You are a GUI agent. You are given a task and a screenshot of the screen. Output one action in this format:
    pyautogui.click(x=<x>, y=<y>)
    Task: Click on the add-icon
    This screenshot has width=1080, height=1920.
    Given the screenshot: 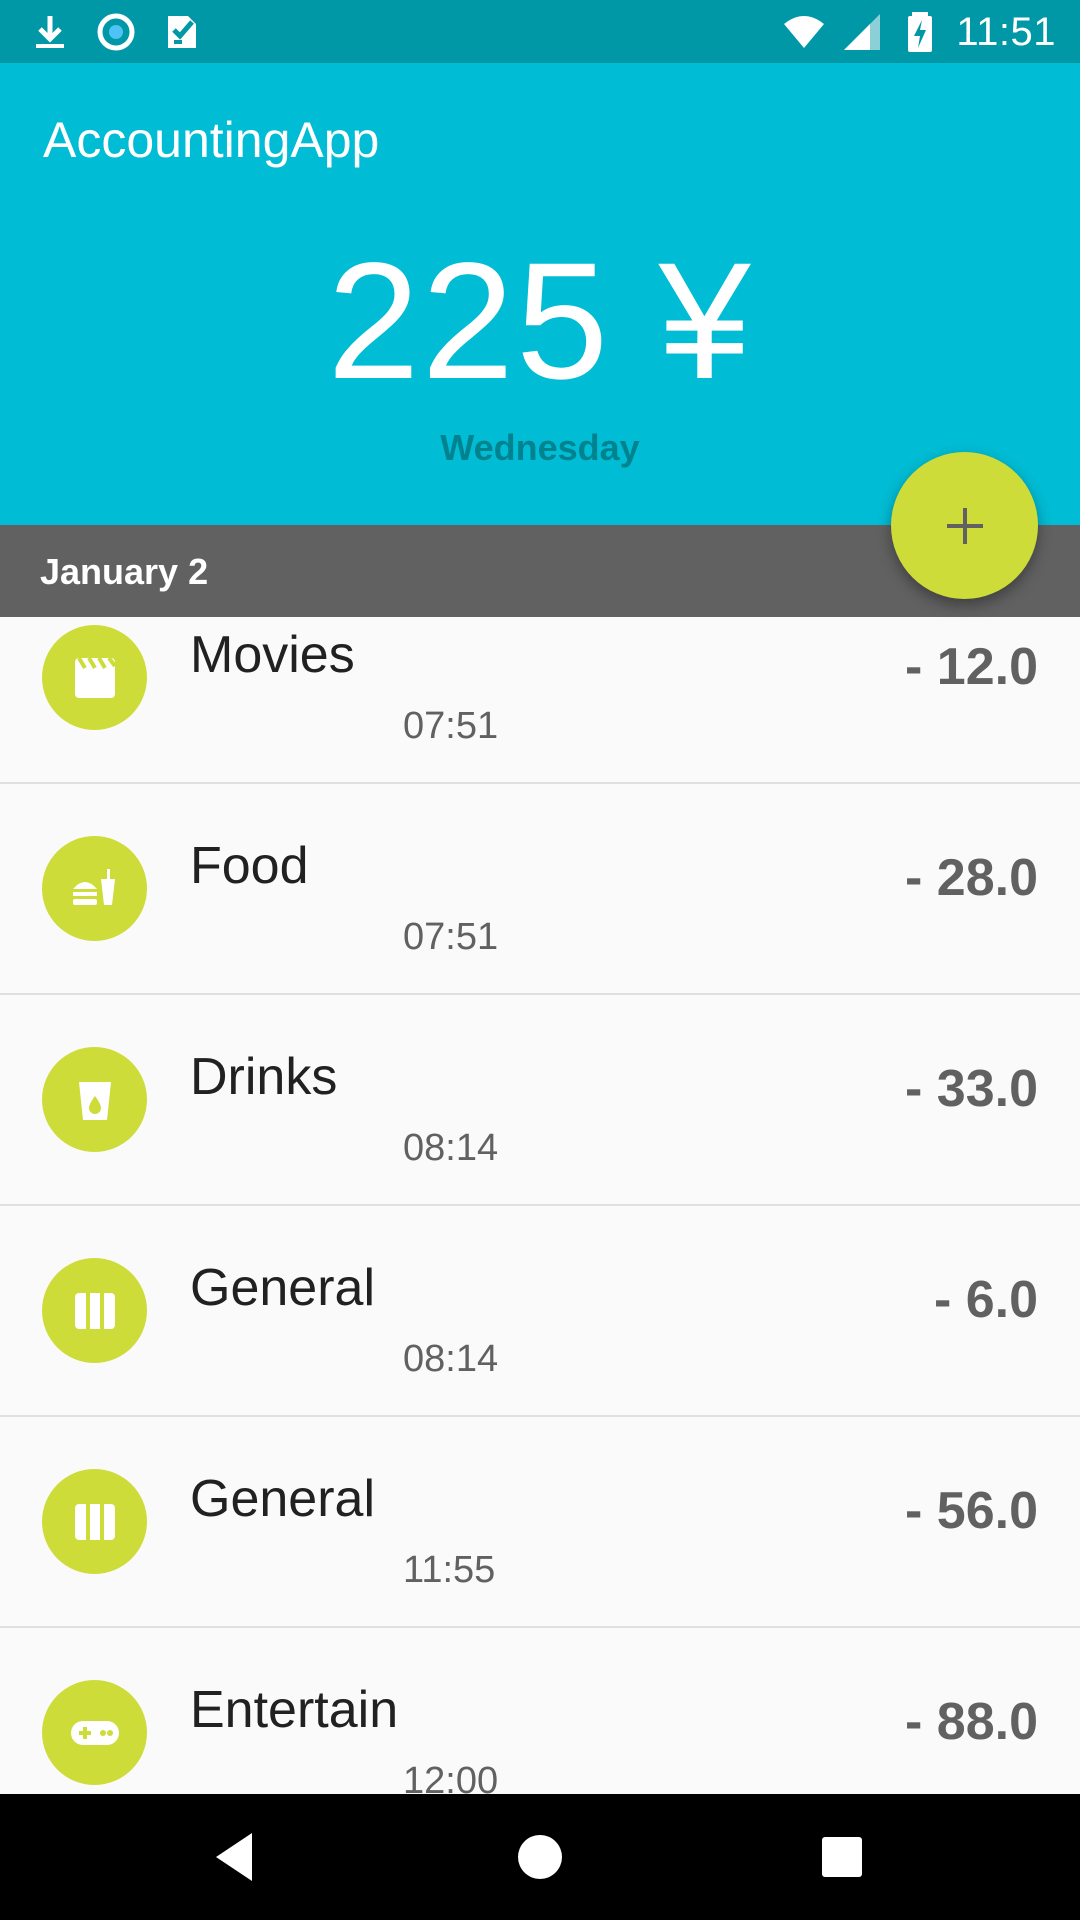 What is the action you would take?
    pyautogui.click(x=964, y=525)
    